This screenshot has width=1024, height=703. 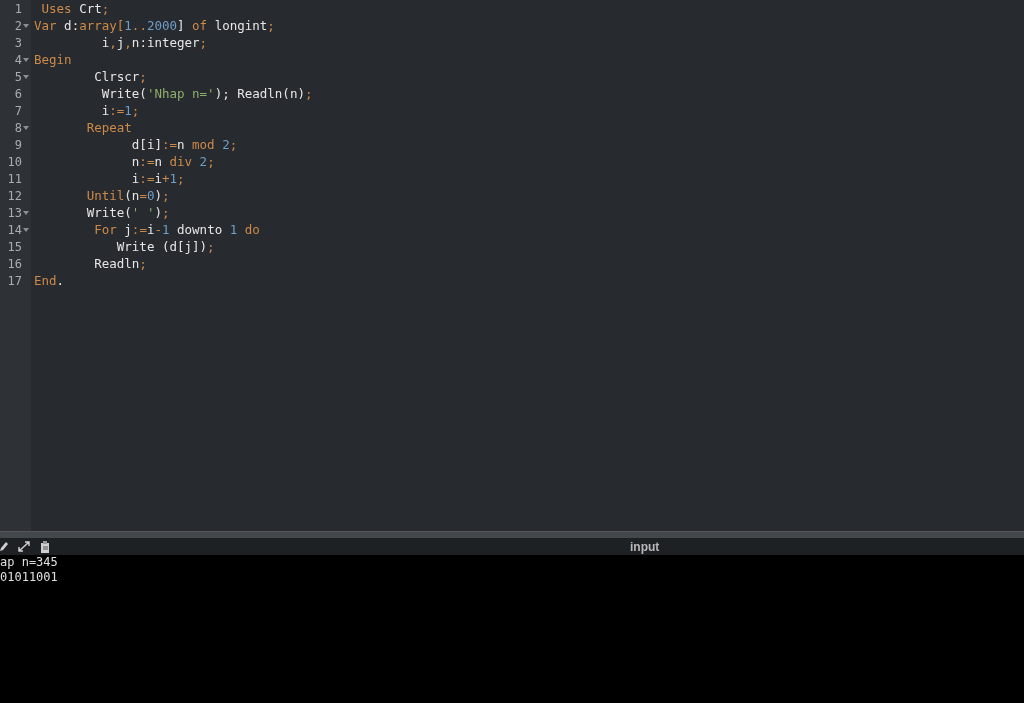 I want to click on code-line: Until(n=0);, so click(x=127, y=195).